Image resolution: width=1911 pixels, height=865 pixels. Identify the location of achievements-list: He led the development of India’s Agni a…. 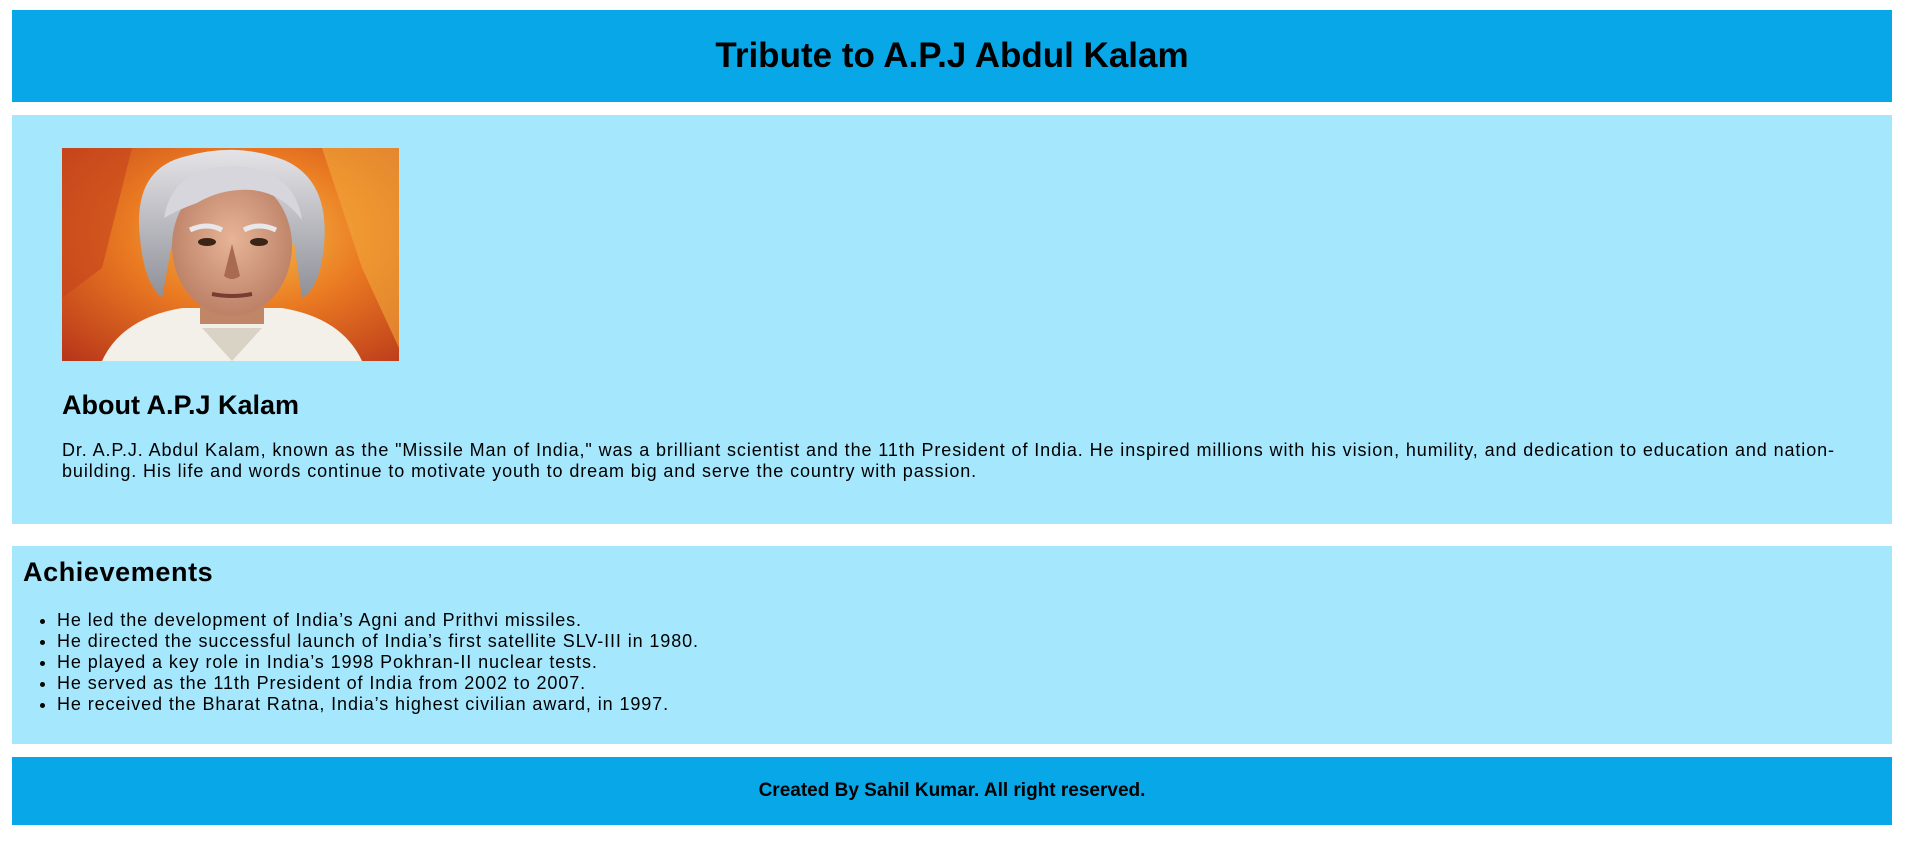
(355, 662).